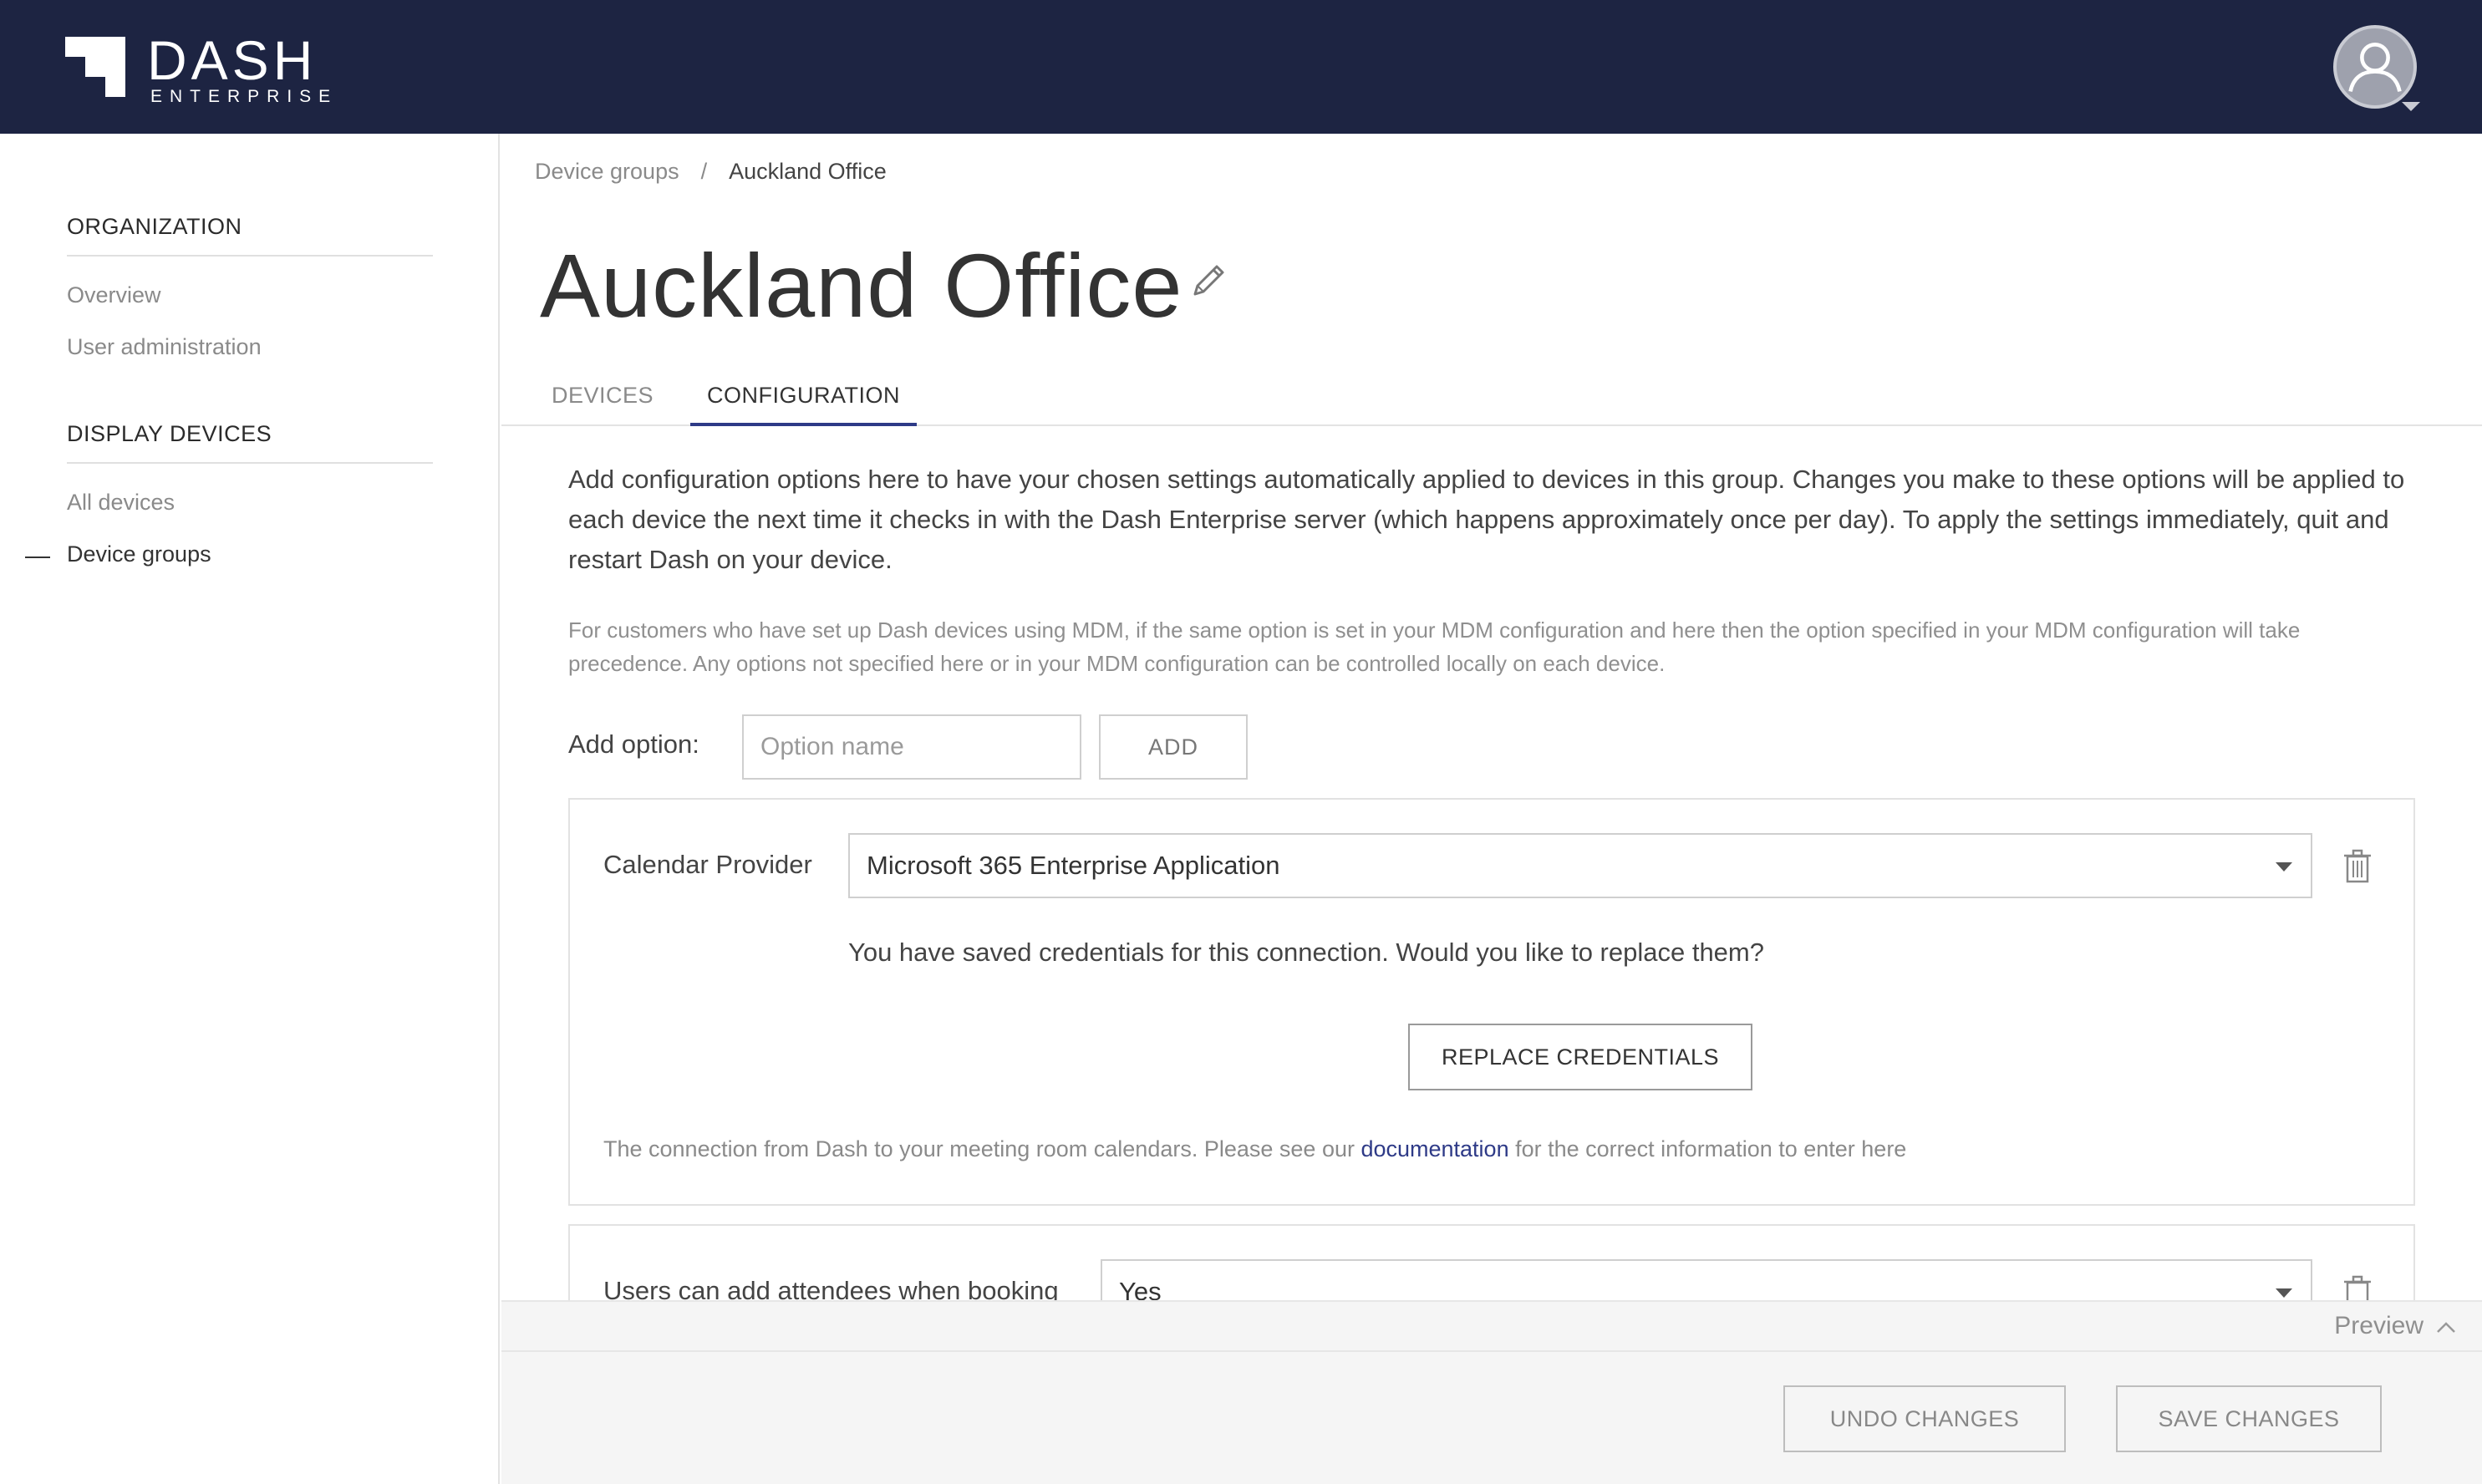  I want to click on sidebar-item-device-groups: Device groups, so click(139, 554).